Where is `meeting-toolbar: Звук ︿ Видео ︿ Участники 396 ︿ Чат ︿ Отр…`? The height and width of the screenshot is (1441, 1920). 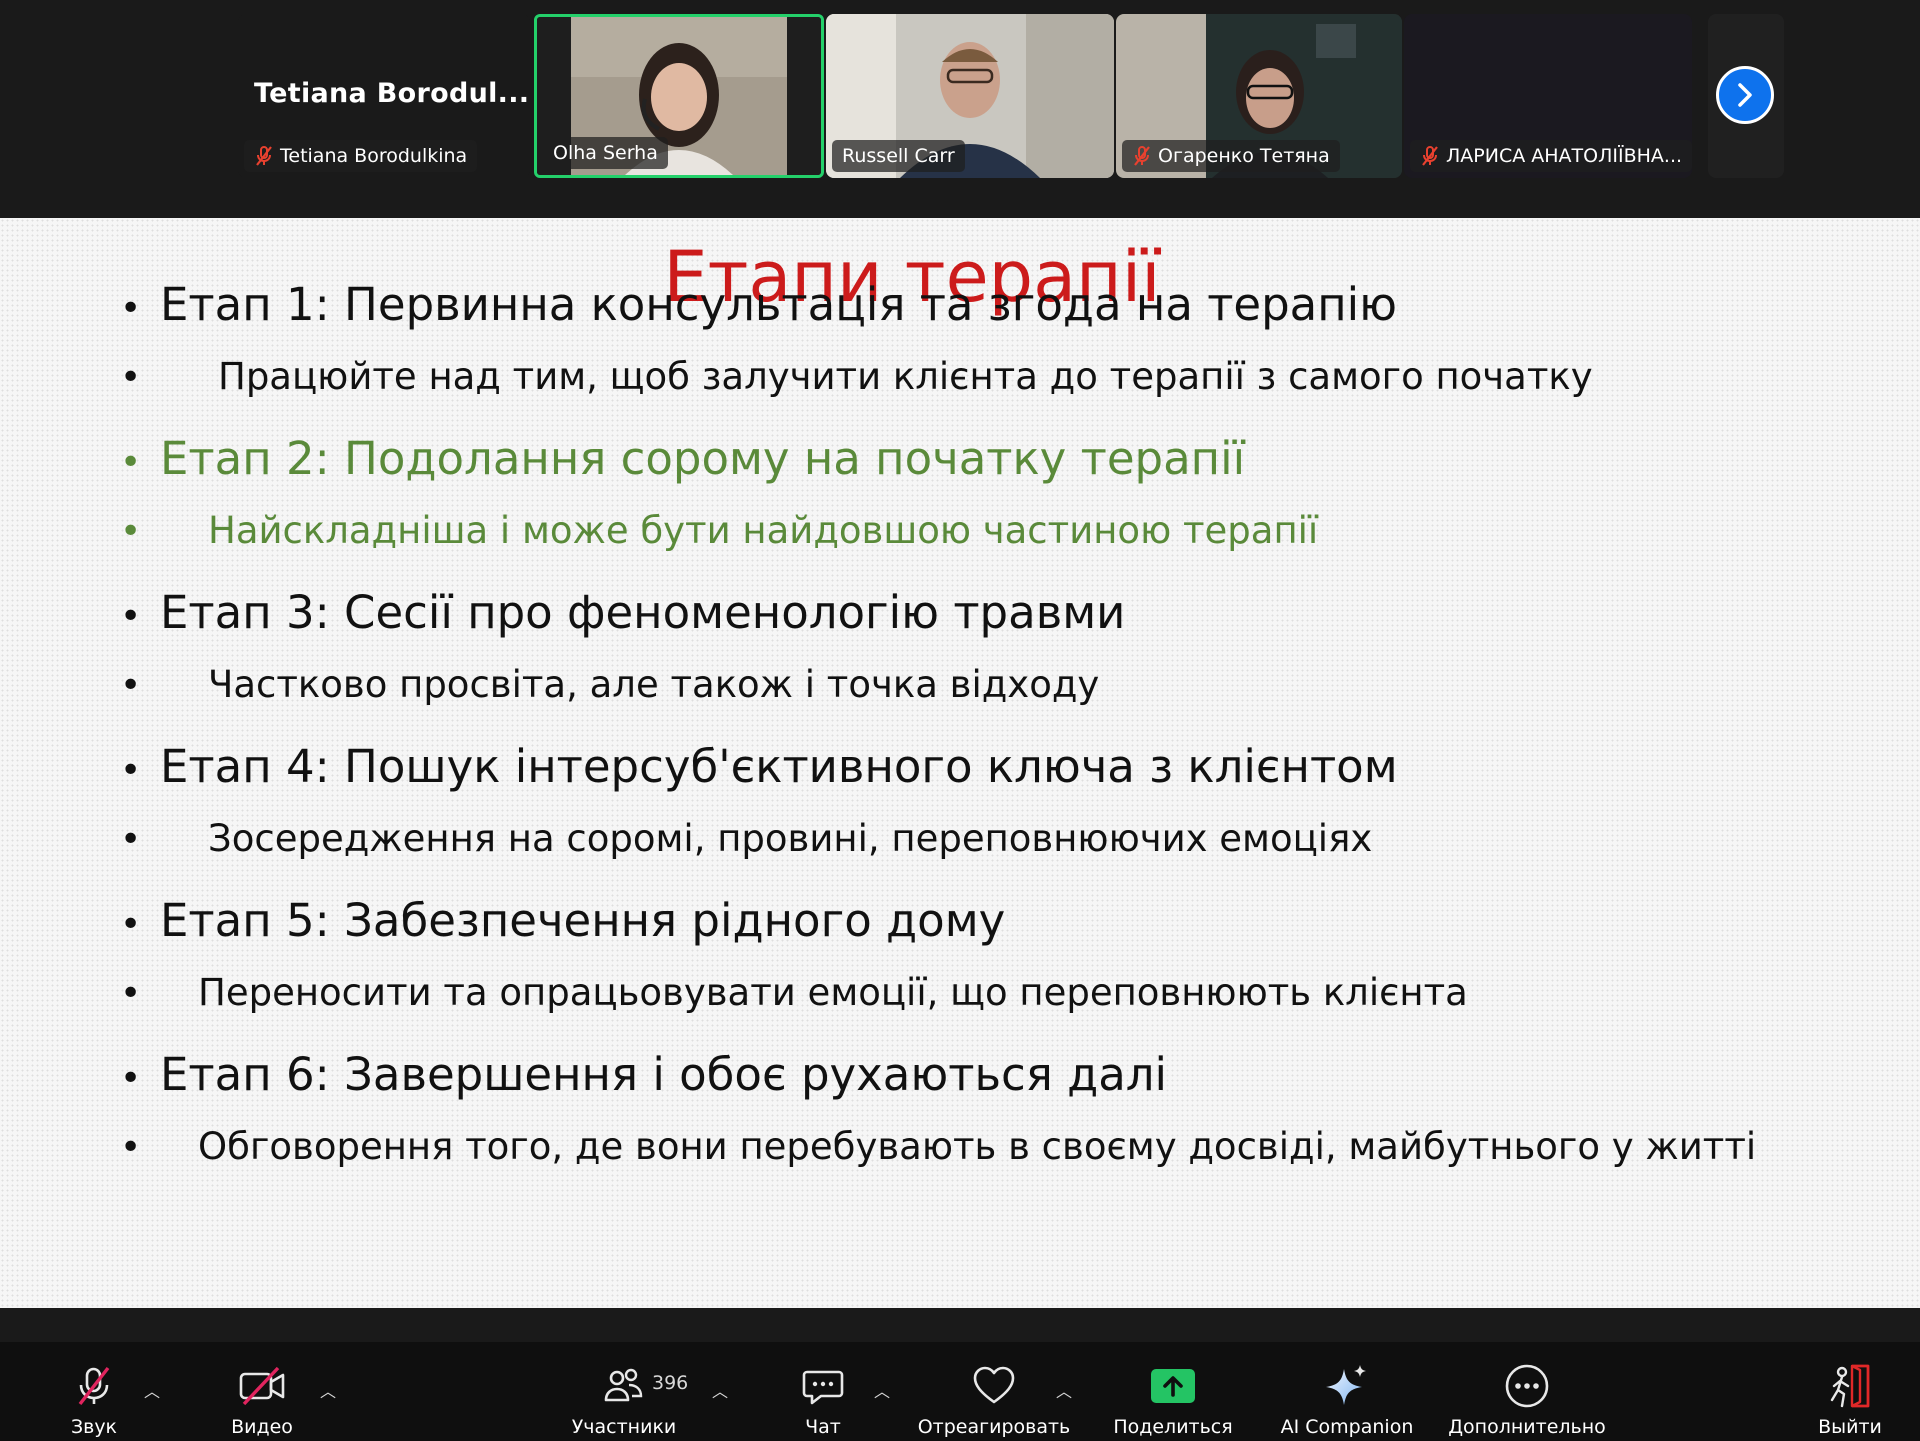 meeting-toolbar: Звук ︿ Видео ︿ Участники 396 ︿ Чат ︿ Отр… is located at coordinates (960, 1391).